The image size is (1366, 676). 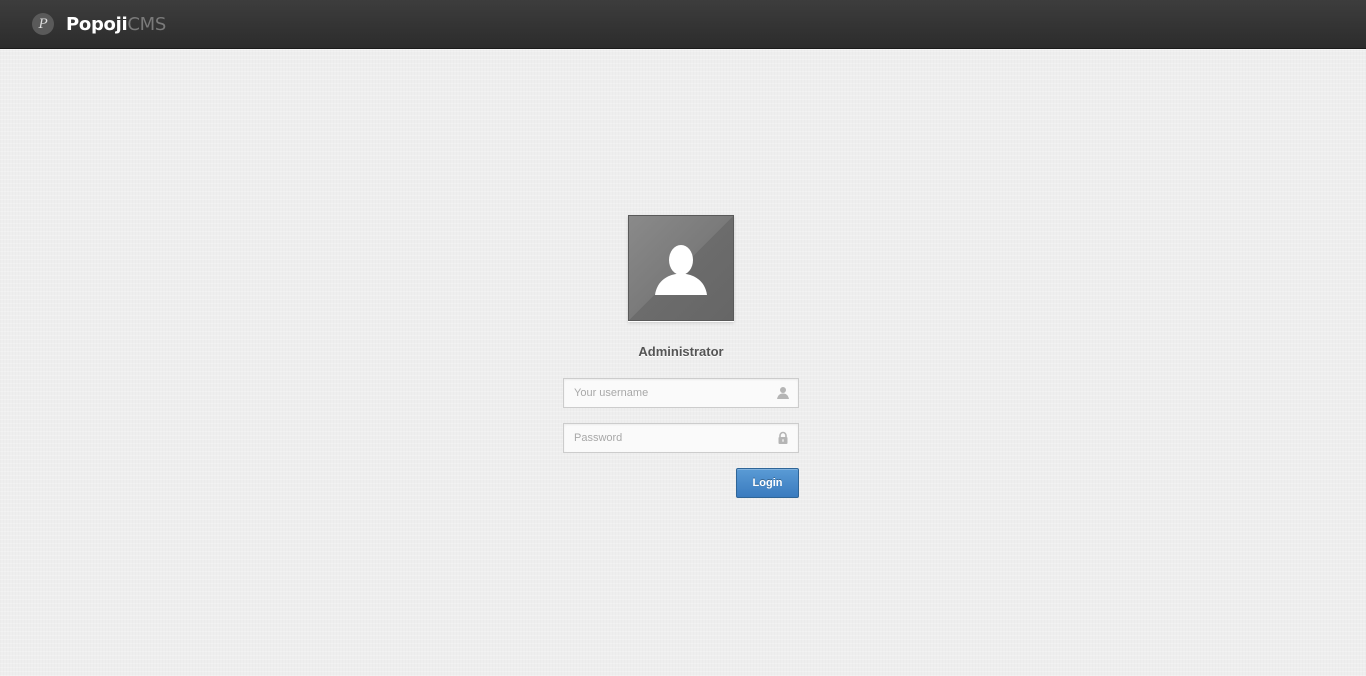 I want to click on brand-name-suffix: CMS, so click(x=146, y=24).